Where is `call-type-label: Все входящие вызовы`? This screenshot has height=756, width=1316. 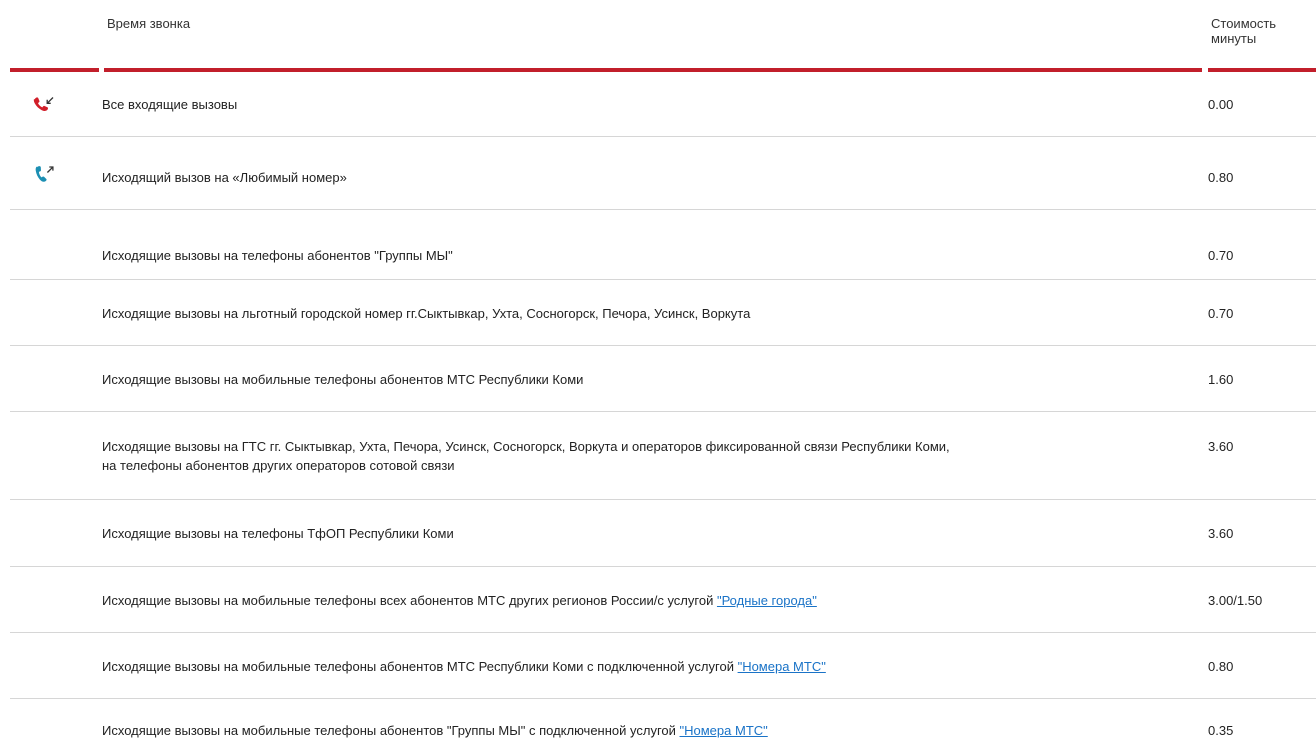 call-type-label: Все входящие вызовы is located at coordinates (170, 104).